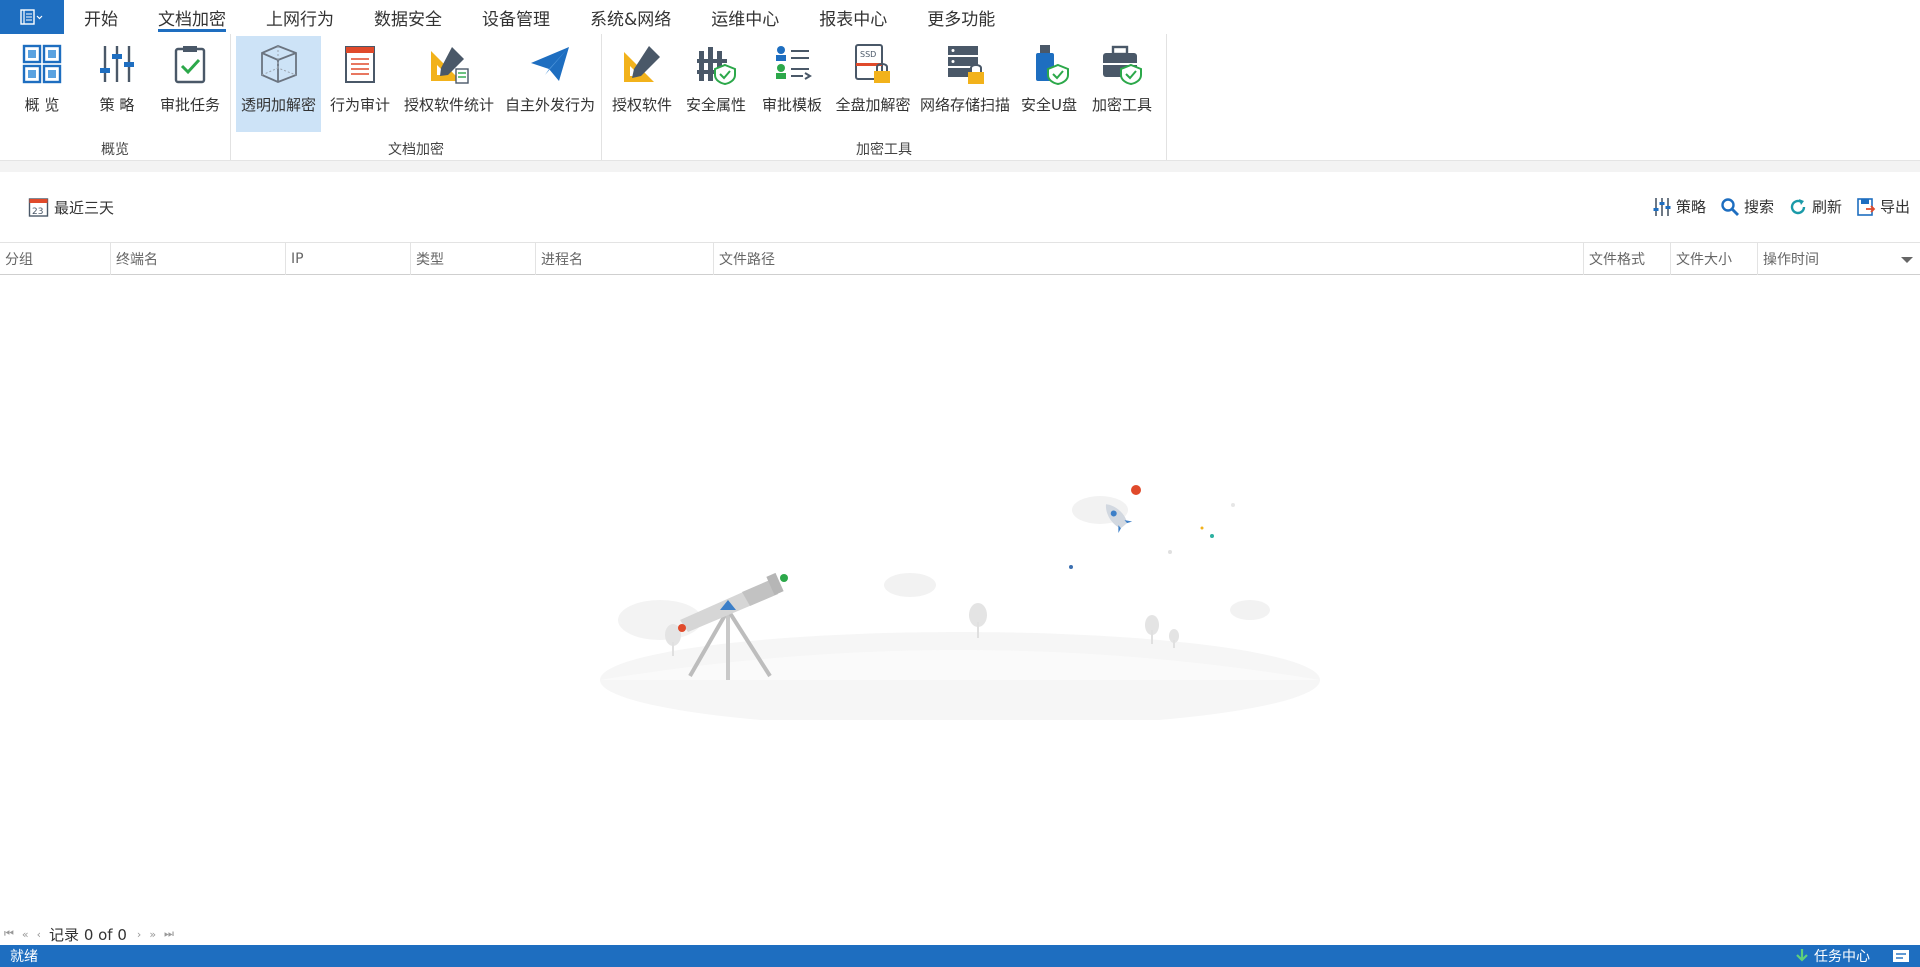  I want to click on menu-more-functions: 更多功能, so click(961, 17).